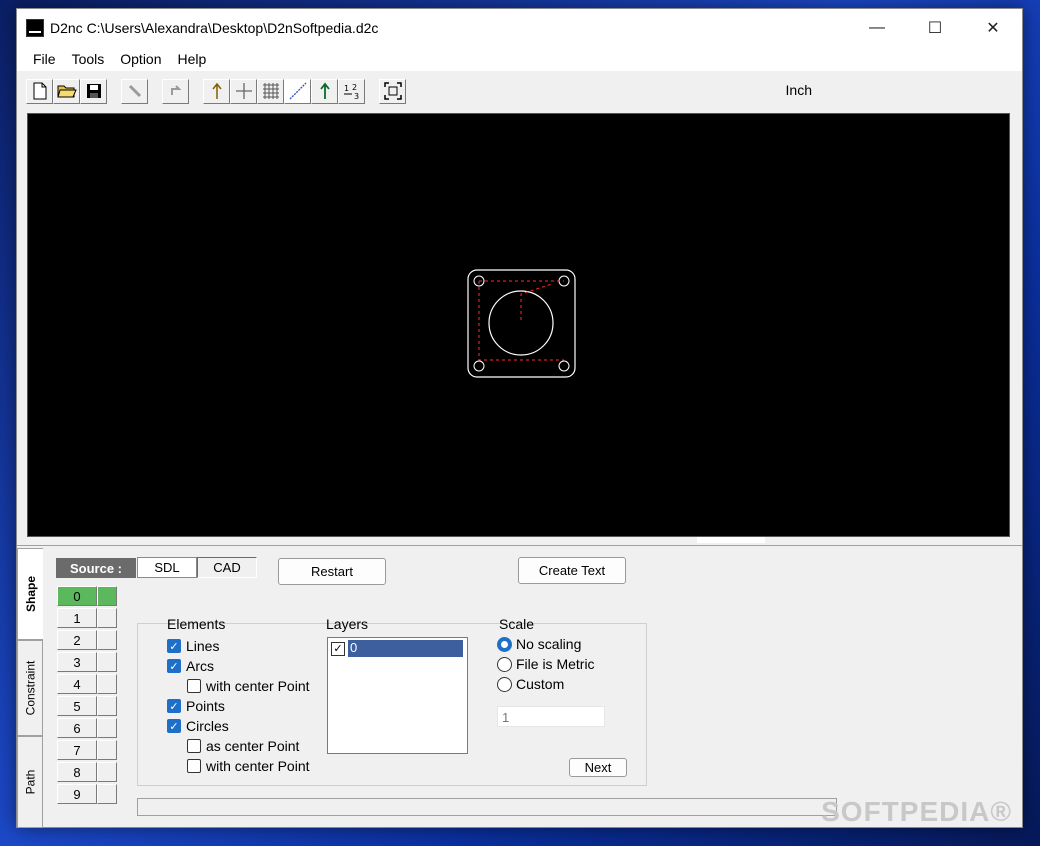 The image size is (1040, 846). Describe the element at coordinates (356, 96) in the screenshot. I see `svg-text: 3` at that location.